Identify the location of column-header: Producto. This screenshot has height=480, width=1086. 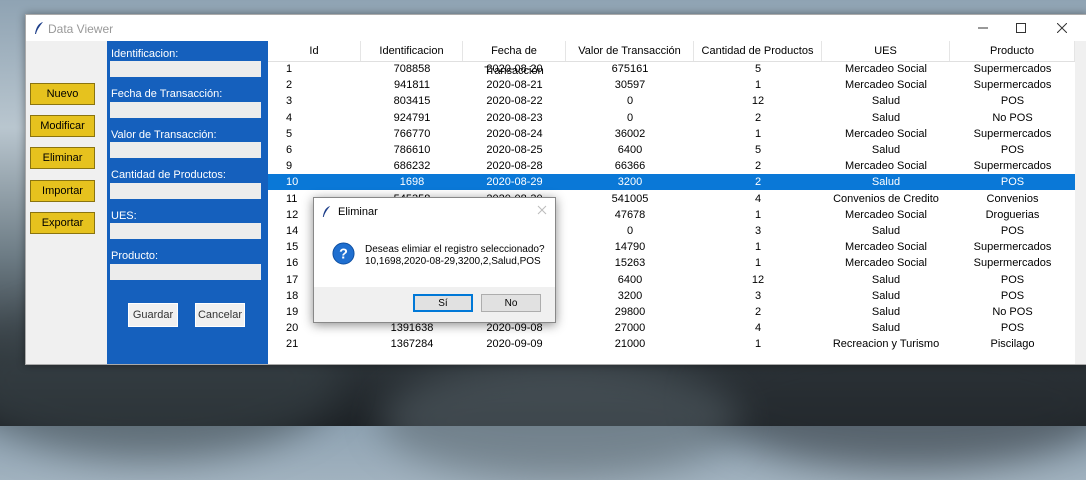
(1012, 51).